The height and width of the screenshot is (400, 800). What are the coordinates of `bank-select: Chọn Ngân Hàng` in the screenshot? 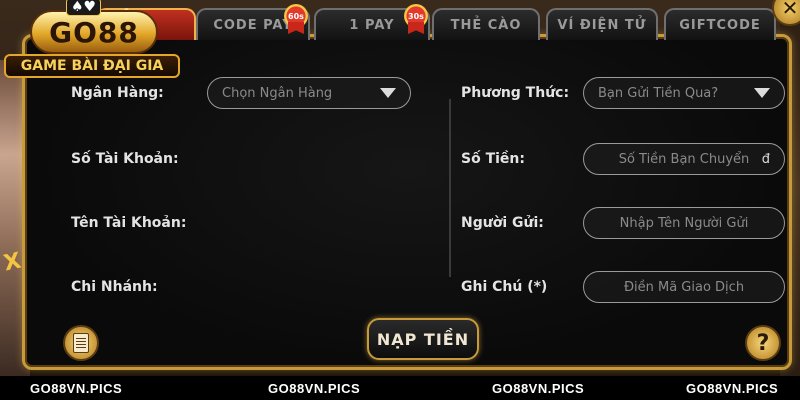 It's located at (309, 93).